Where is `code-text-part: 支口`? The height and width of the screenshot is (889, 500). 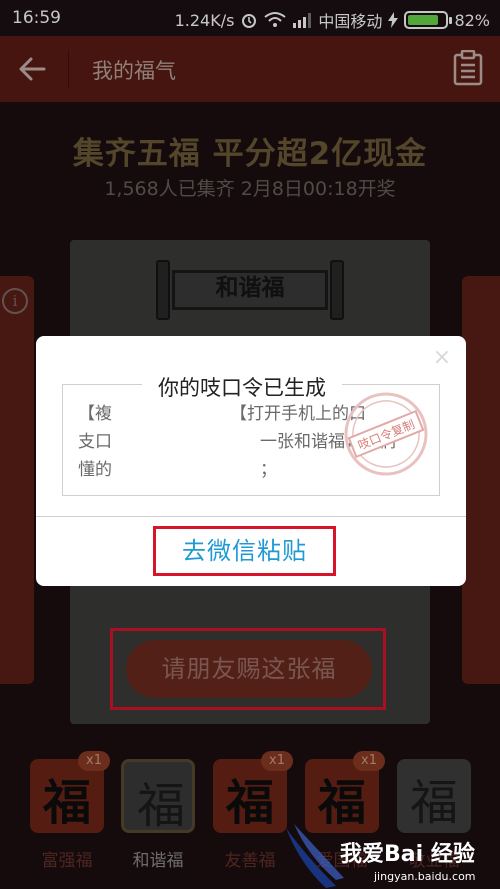 code-text-part: 支口 is located at coordinates (95, 442).